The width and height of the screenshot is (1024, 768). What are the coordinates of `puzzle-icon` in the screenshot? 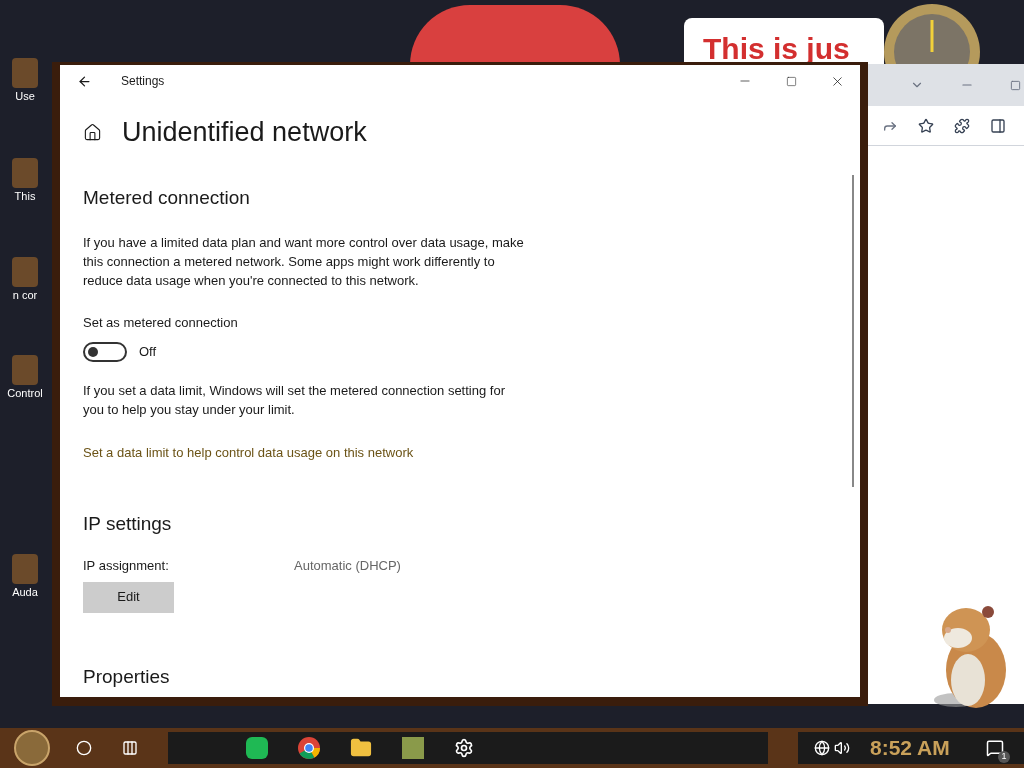 It's located at (962, 125).